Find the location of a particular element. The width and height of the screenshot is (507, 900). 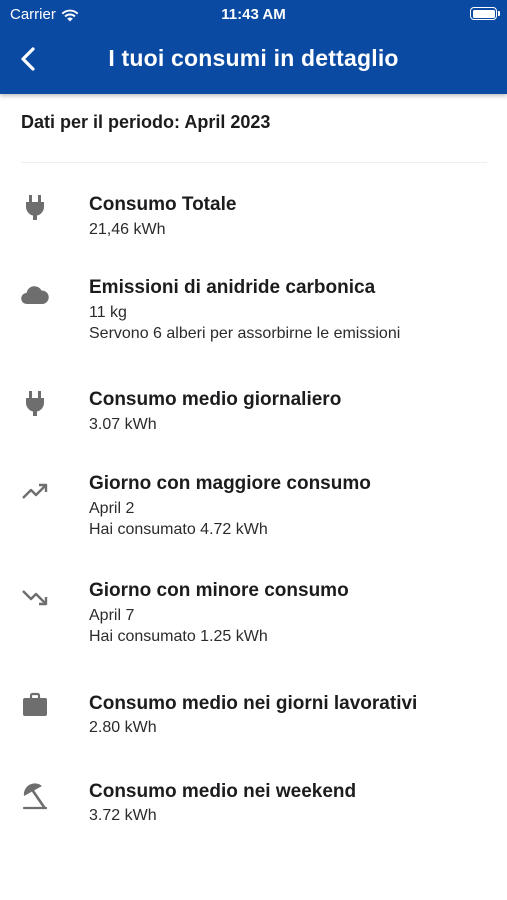

page-title: I tuoi consumi in dettaglio is located at coordinates (253, 58).